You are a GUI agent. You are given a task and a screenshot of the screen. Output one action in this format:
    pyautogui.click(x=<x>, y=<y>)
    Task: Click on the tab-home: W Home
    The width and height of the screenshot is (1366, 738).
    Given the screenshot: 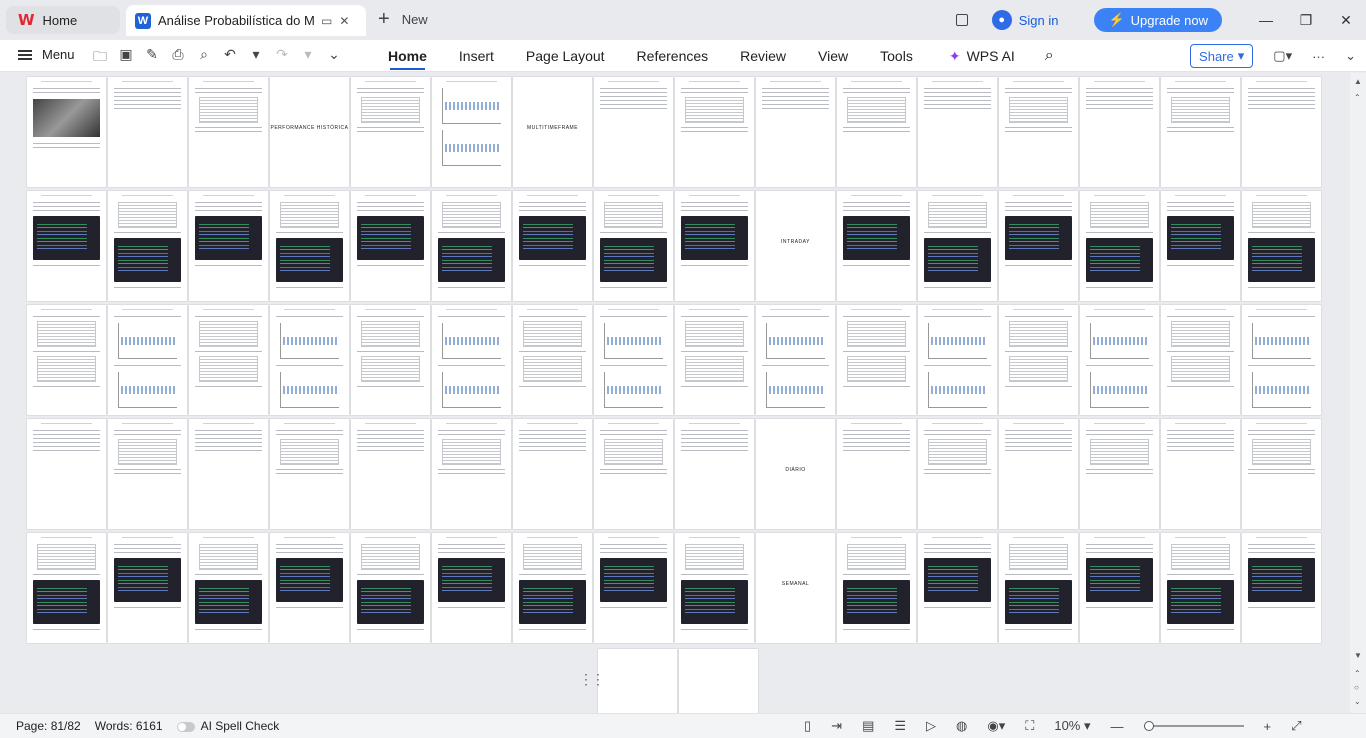 What is the action you would take?
    pyautogui.click(x=63, y=20)
    